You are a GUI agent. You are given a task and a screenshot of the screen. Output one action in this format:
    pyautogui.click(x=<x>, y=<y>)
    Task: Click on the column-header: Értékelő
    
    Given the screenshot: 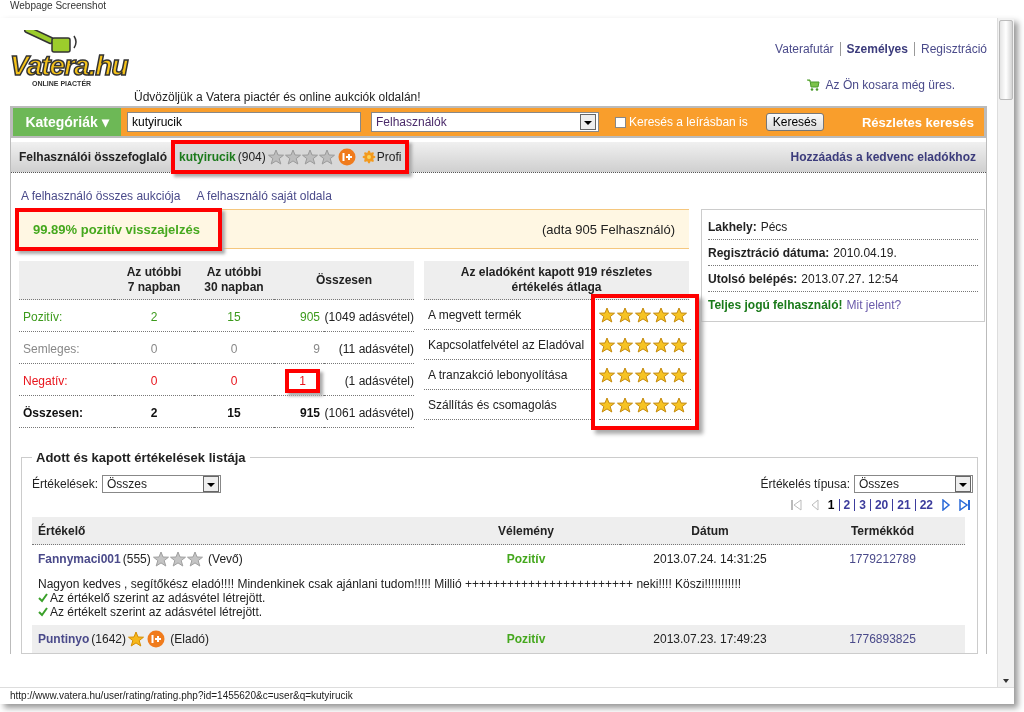 What is the action you would take?
    pyautogui.click(x=232, y=531)
    